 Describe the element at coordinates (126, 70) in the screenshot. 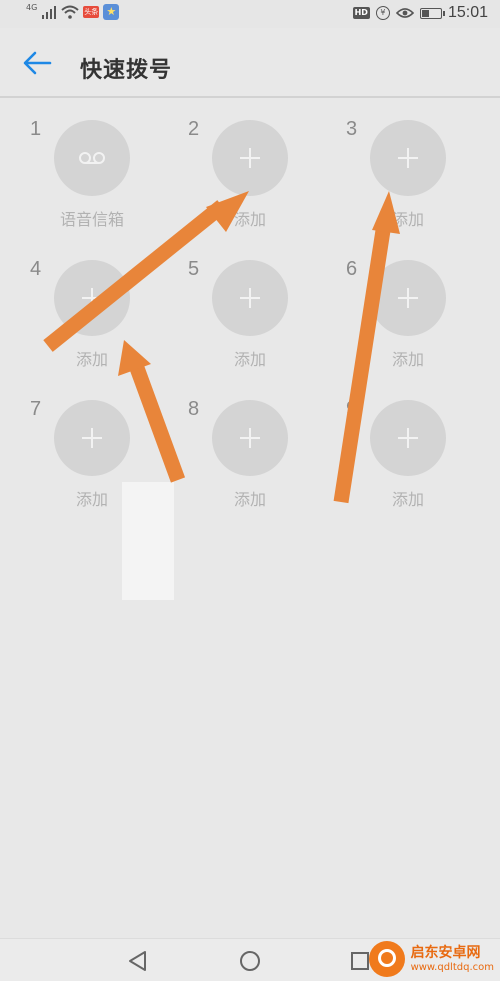

I see `page-title: 快速拨号` at that location.